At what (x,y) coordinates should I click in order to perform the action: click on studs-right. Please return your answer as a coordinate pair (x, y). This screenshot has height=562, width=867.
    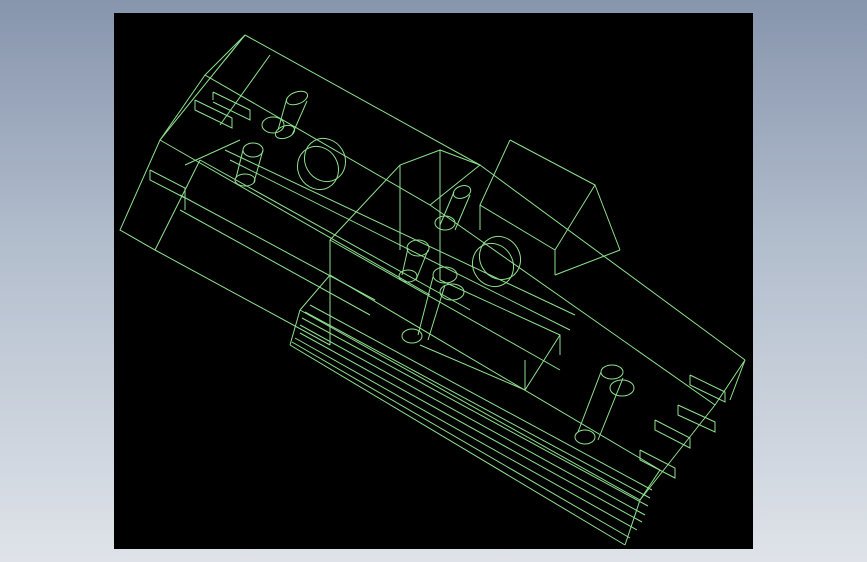
    Looking at the image, I should click on (682, 426).